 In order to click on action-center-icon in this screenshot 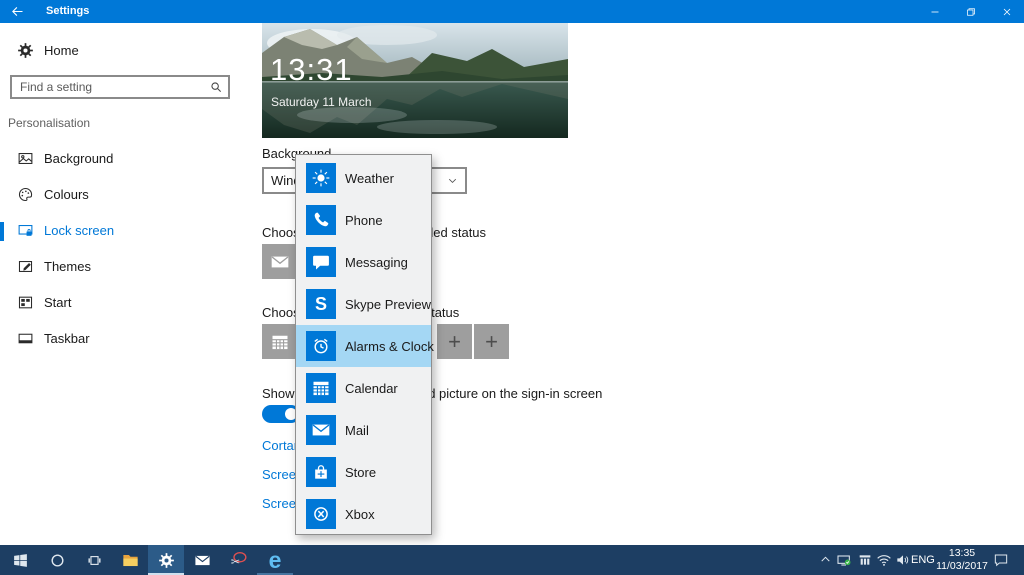, I will do `click(1001, 560)`.